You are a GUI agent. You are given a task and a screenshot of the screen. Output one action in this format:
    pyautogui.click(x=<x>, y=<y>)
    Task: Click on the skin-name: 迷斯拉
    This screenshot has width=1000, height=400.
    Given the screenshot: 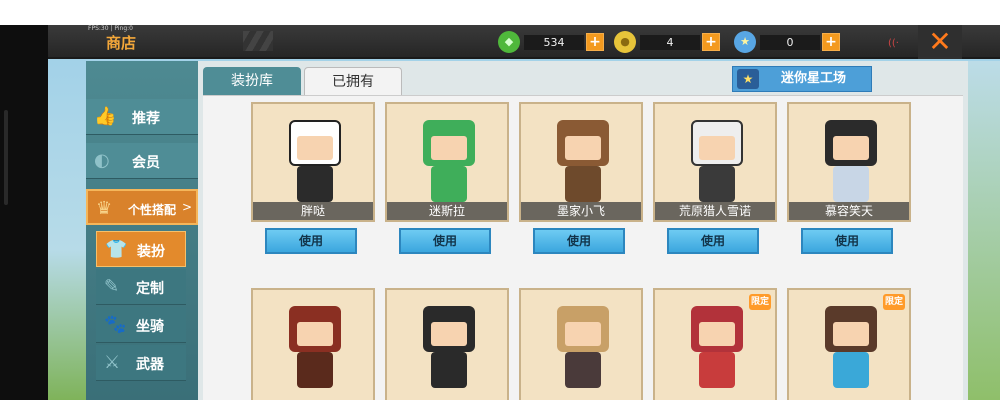 What is the action you would take?
    pyautogui.click(x=447, y=211)
    